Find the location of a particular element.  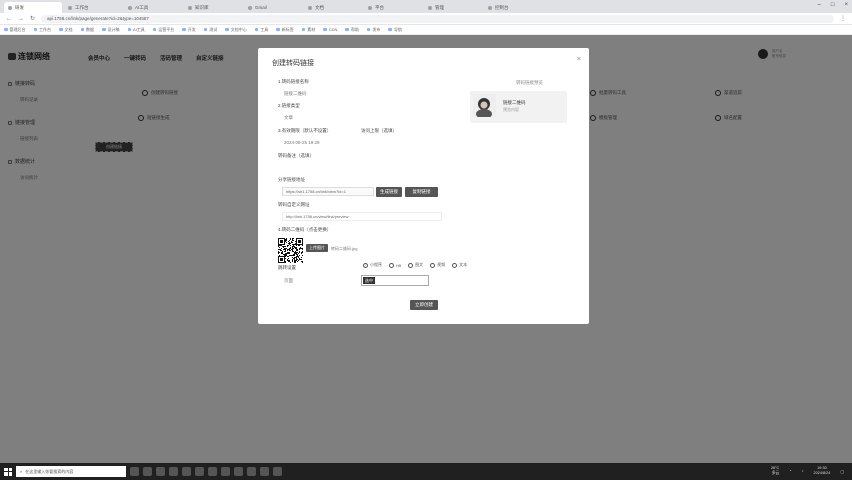

date-label: 3.有效期限（默认不设置） is located at coordinates (305, 130).